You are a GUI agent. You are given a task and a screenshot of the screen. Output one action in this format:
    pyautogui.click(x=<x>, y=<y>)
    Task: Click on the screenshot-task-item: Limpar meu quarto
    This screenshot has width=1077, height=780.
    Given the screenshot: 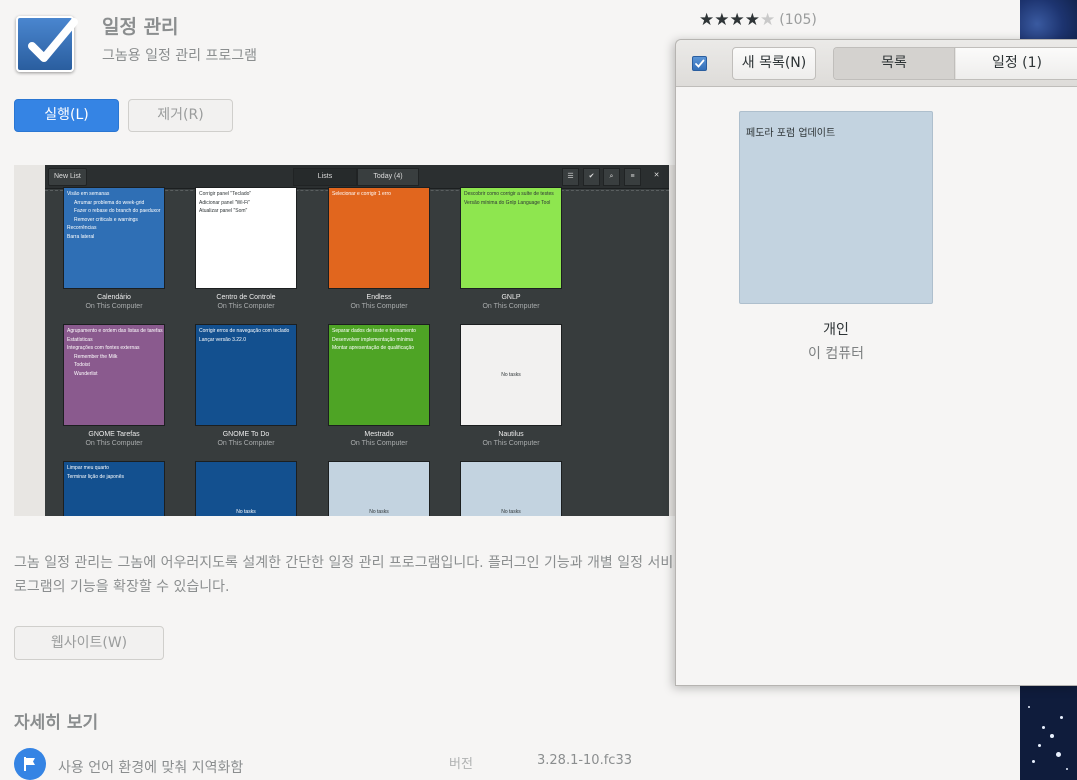 What is the action you would take?
    pyautogui.click(x=88, y=468)
    